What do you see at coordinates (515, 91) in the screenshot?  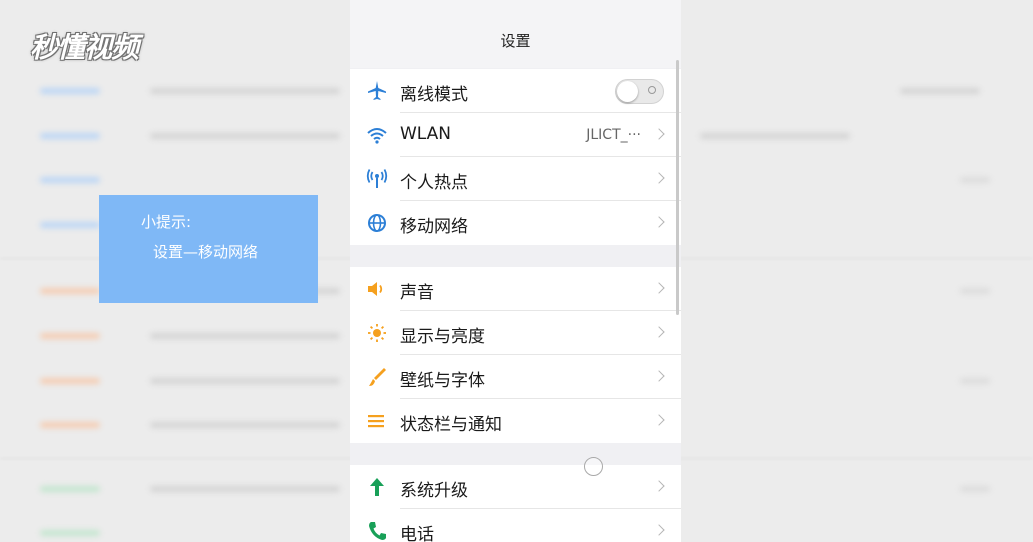 I see `settings-item-offline-mode: 离线模式` at bounding box center [515, 91].